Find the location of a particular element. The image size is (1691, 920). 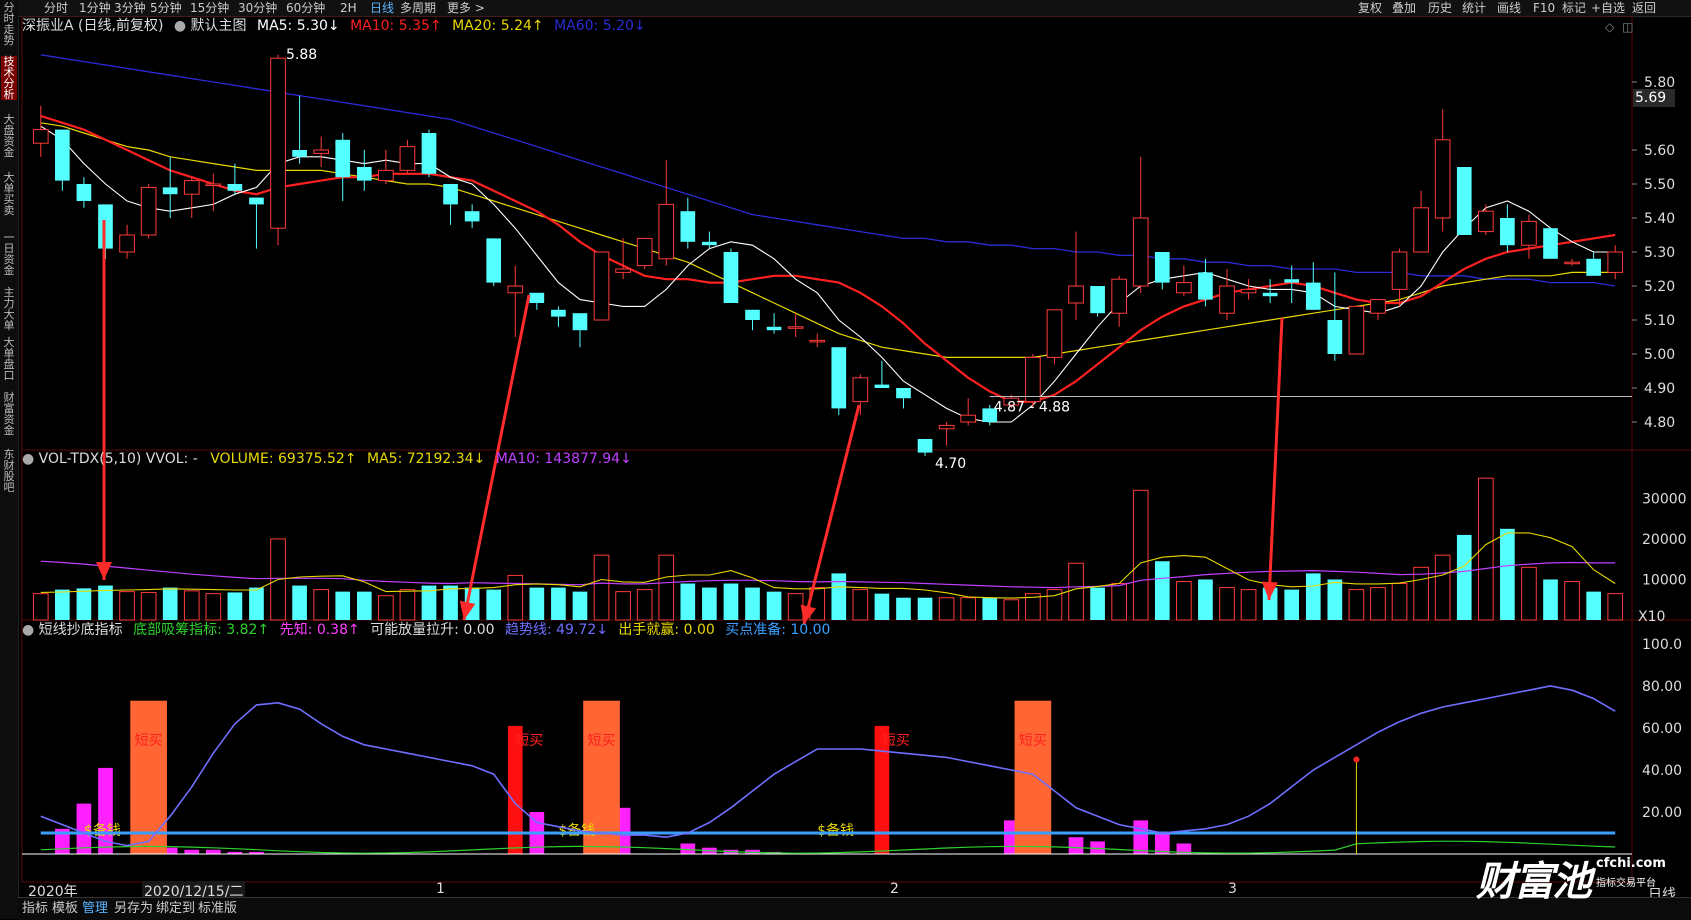

bottom-tab-5: 标准版 is located at coordinates (217, 909).